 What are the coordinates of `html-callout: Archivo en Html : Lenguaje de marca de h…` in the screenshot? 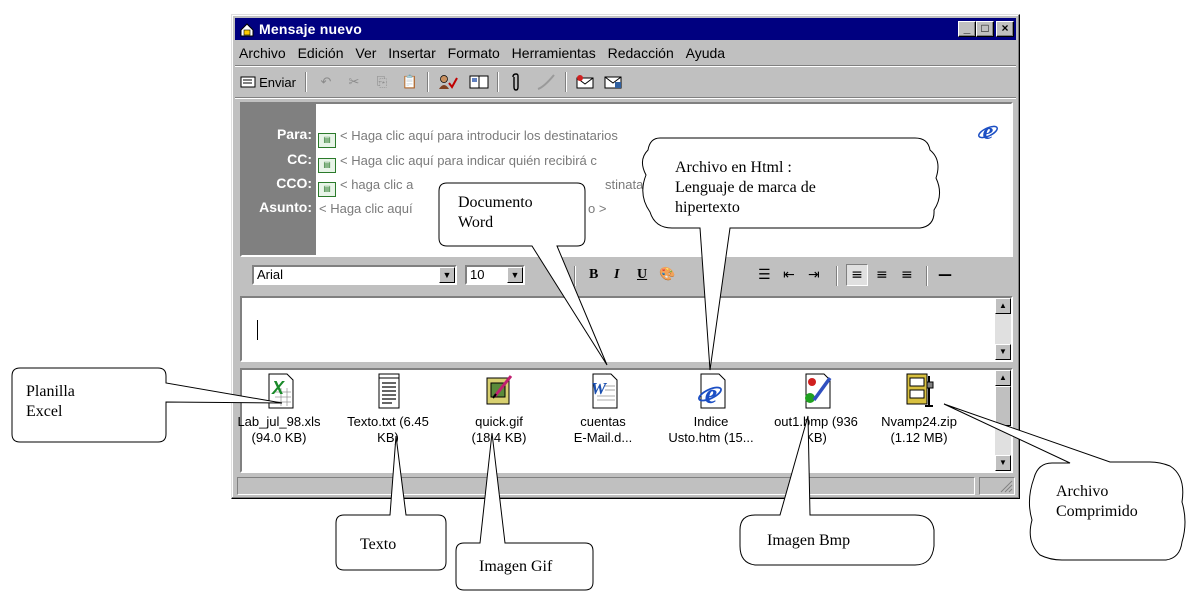 It's located at (745, 188).